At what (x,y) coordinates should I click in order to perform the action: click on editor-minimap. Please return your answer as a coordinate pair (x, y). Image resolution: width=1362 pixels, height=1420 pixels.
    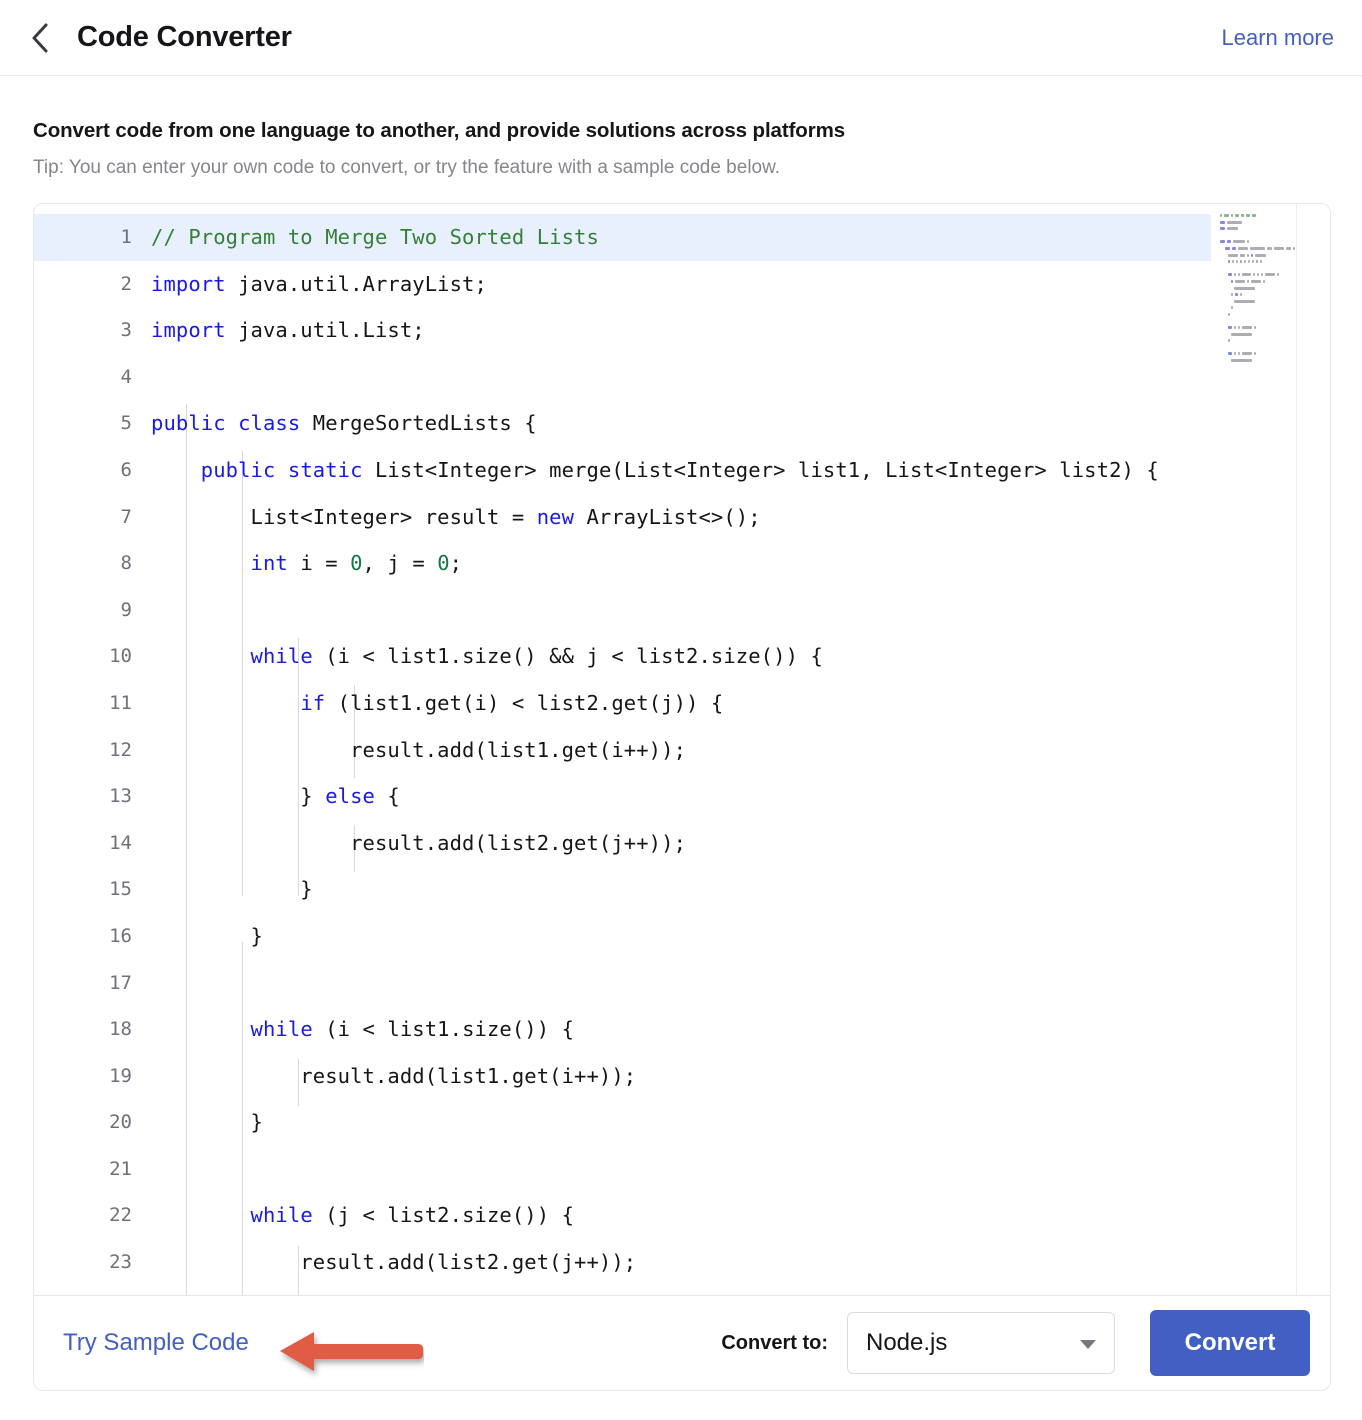
    Looking at the image, I should click on (1270, 749).